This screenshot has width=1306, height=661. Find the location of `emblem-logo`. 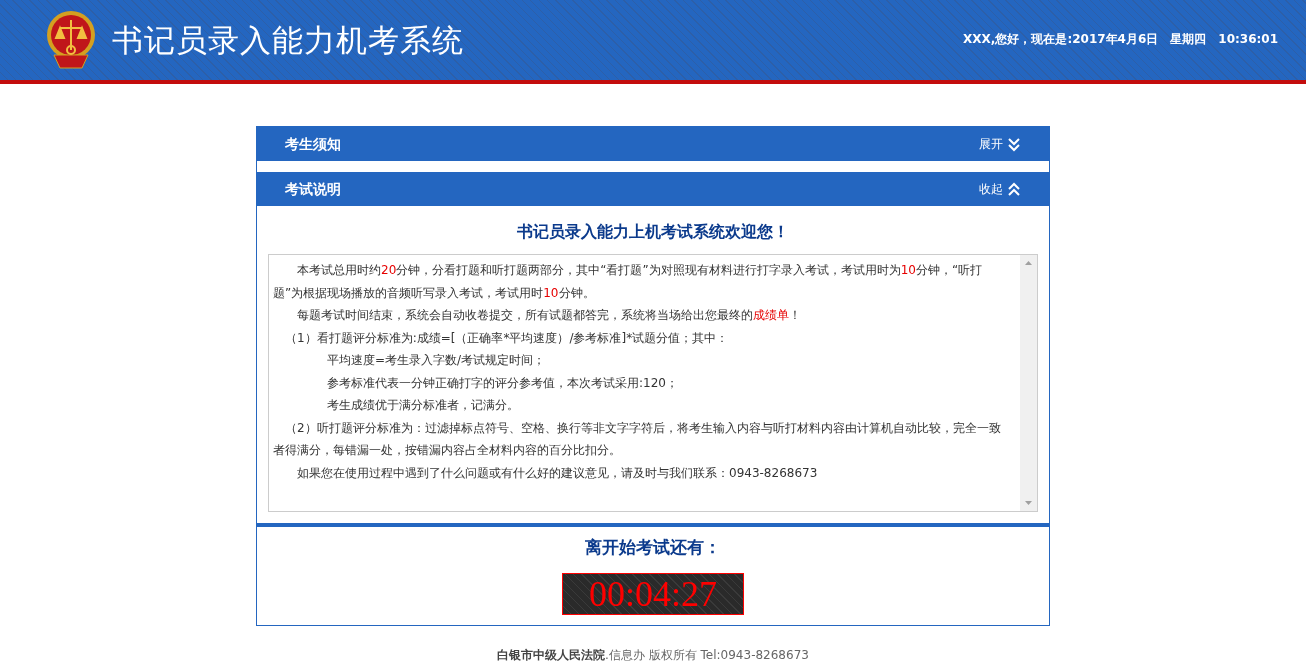

emblem-logo is located at coordinates (71, 40).